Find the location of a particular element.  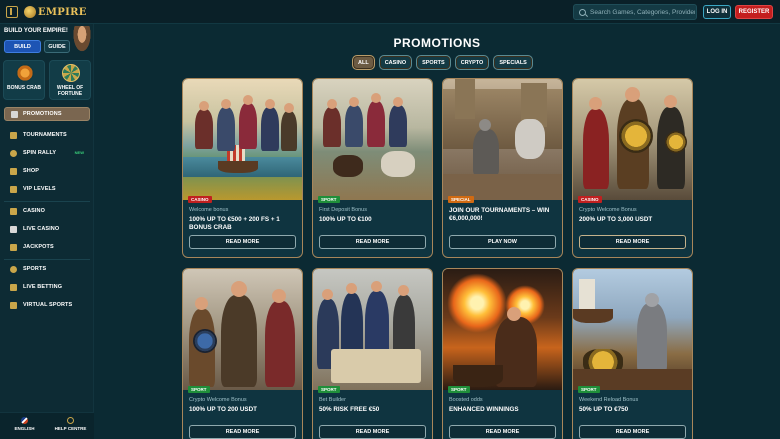

sidebar-item-label: LIVE CASINO is located at coordinates (41, 229).